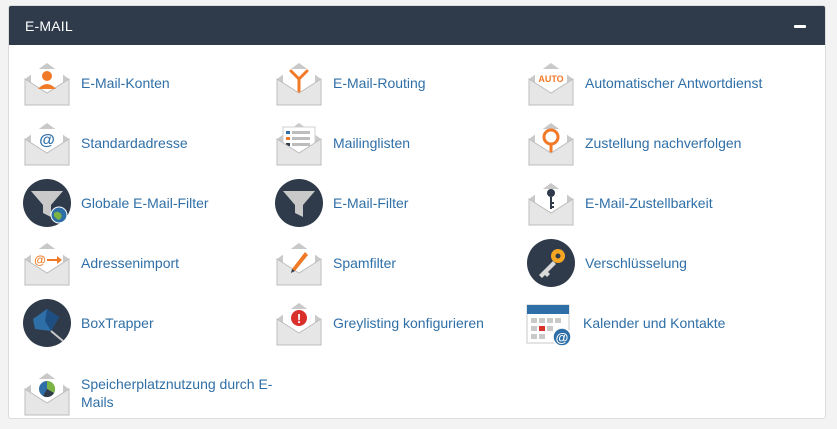 The height and width of the screenshot is (429, 837). What do you see at coordinates (654, 323) in the screenshot?
I see `item-label: Kalender und Kontakte` at bounding box center [654, 323].